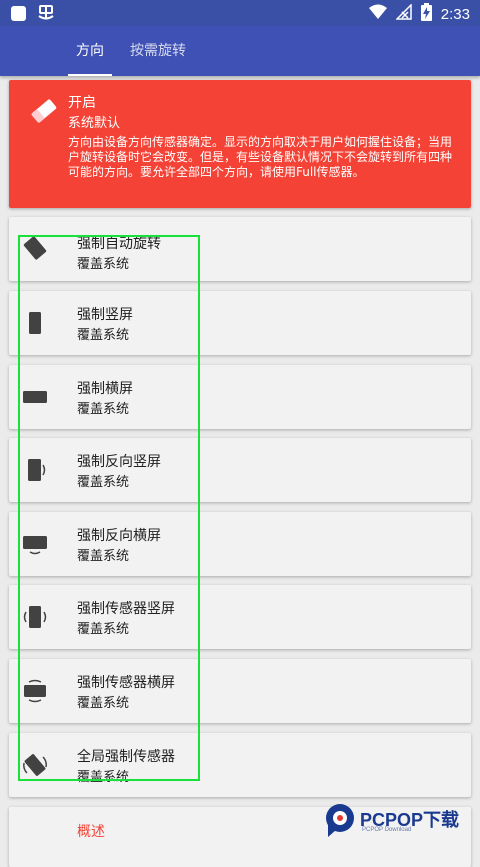 This screenshot has width=480, height=867. I want to click on current-mode-title: 开启, so click(82, 103).